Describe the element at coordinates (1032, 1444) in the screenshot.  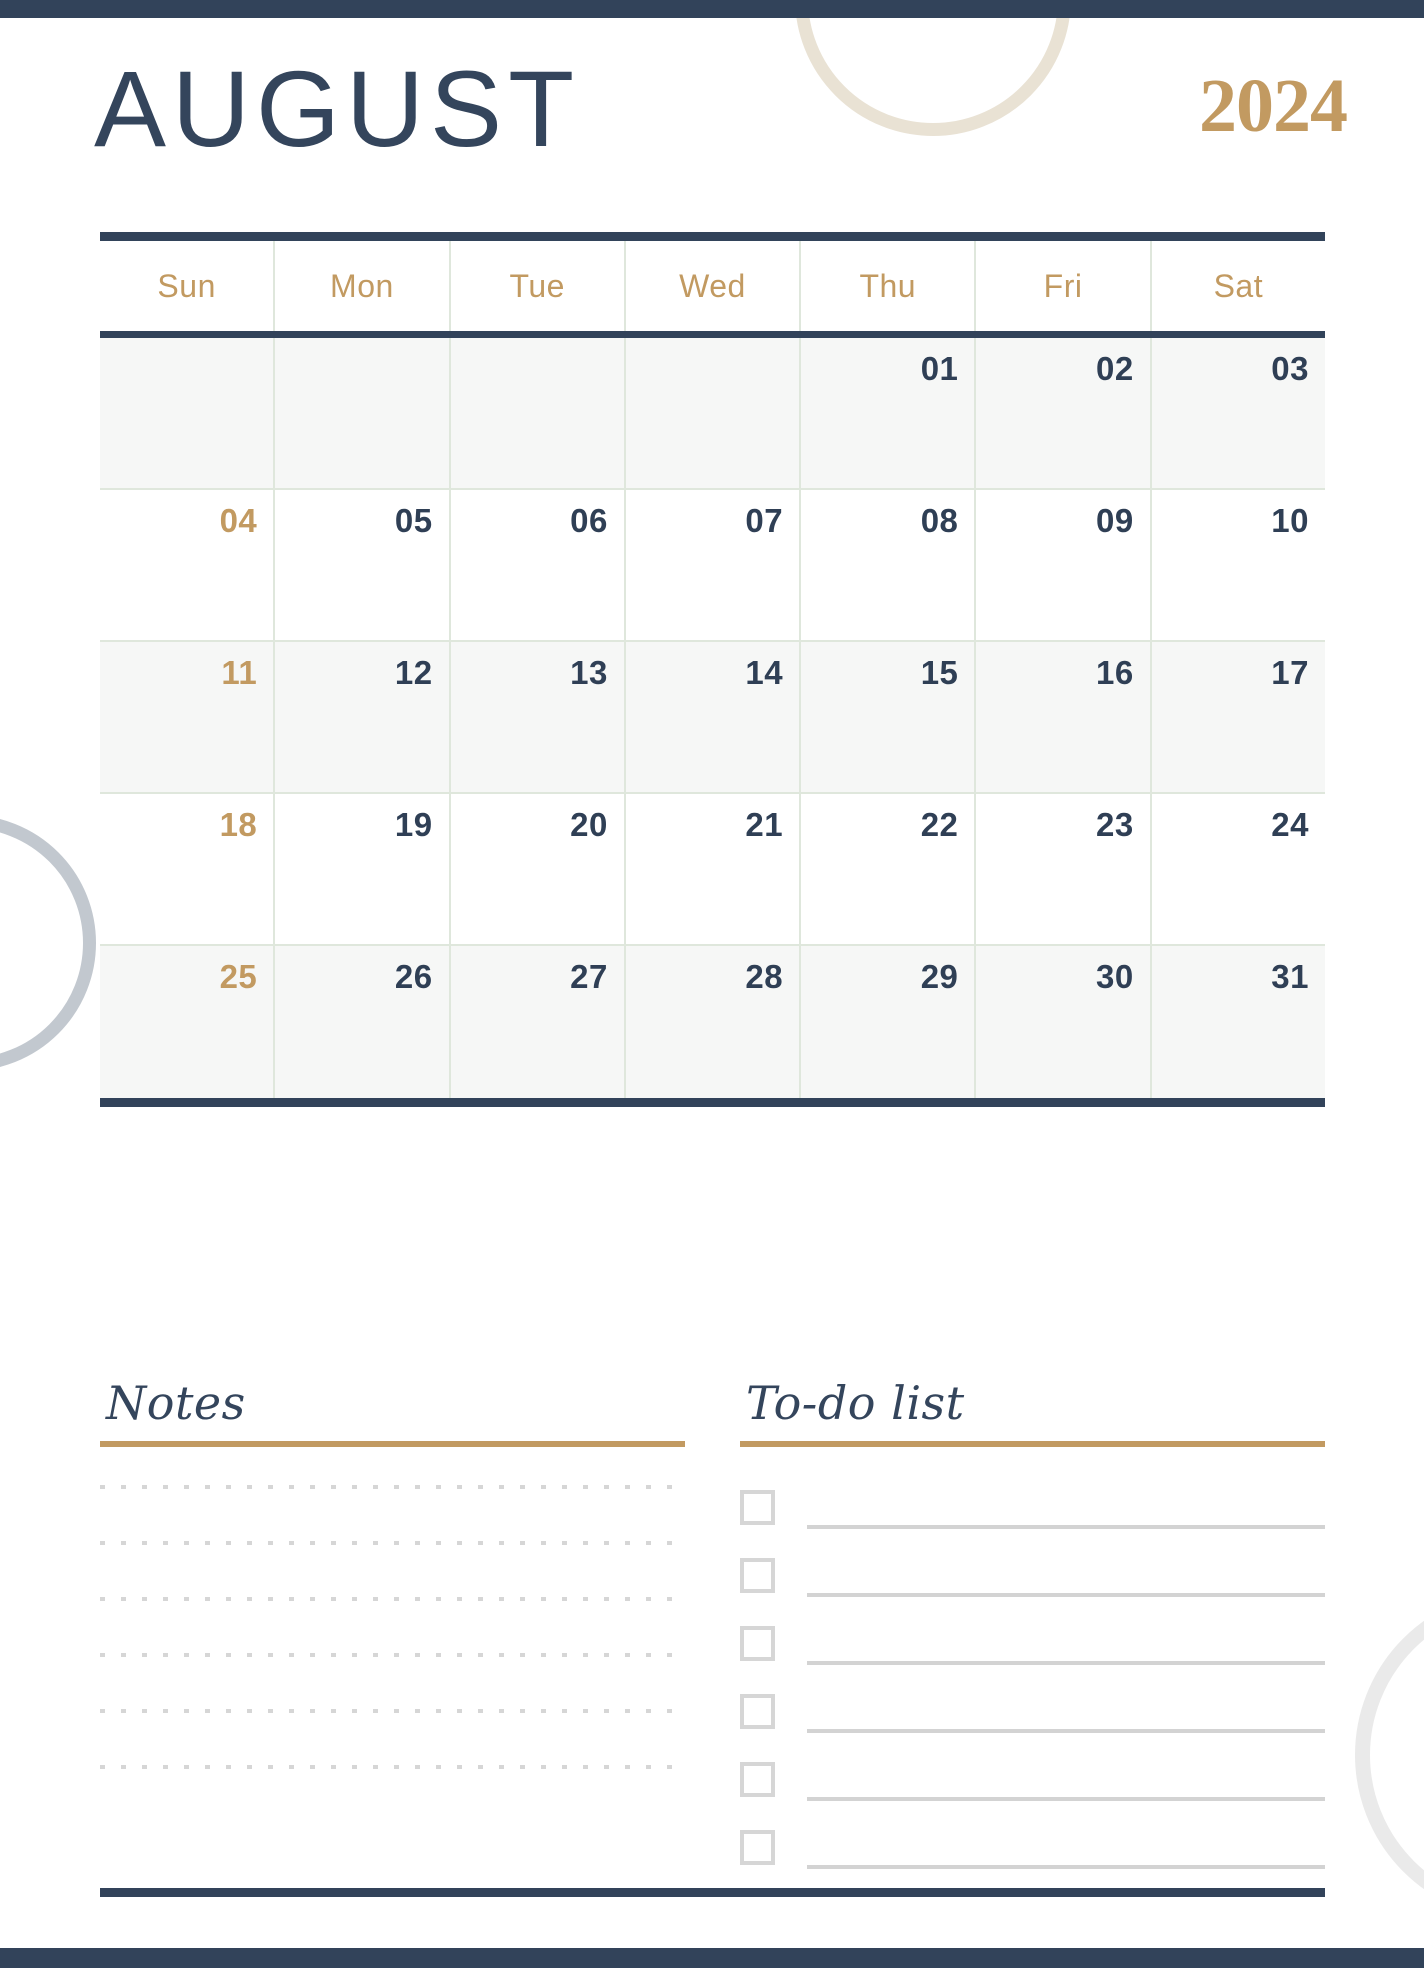
I see `todo-underline` at that location.